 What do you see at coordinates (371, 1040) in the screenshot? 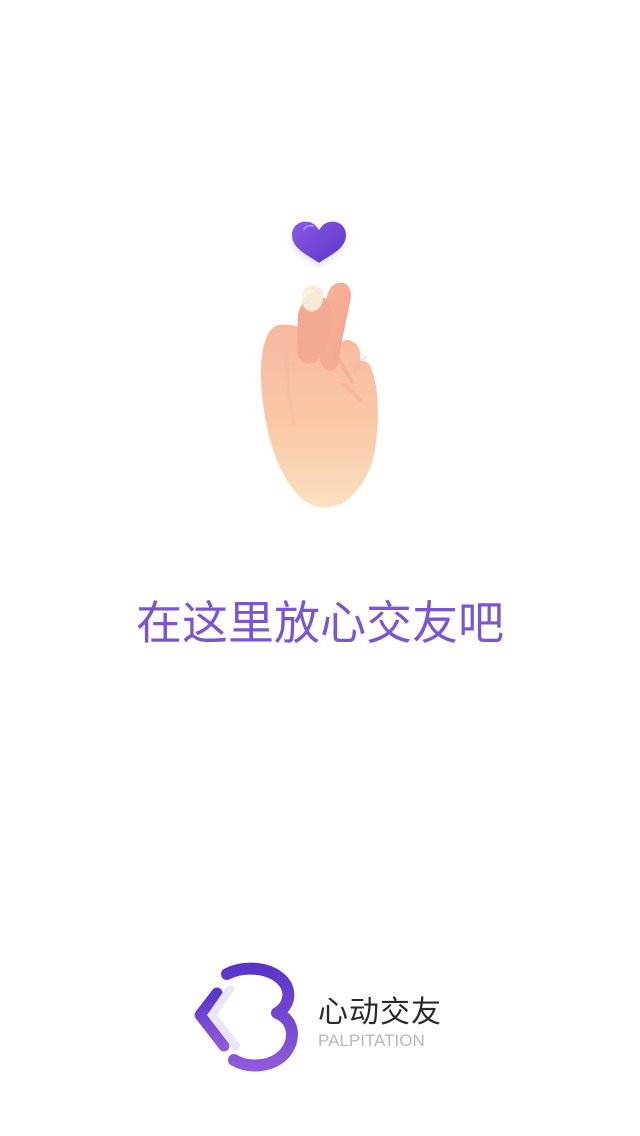
I see `brand-subtitle: PALPITATION` at bounding box center [371, 1040].